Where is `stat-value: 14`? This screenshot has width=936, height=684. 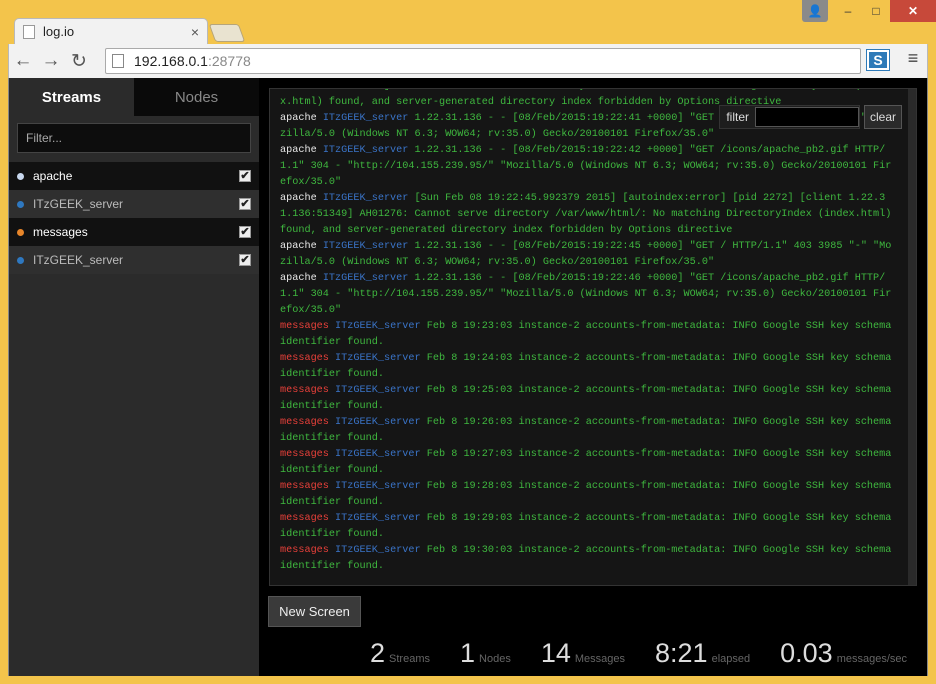 stat-value: 14 is located at coordinates (555, 653).